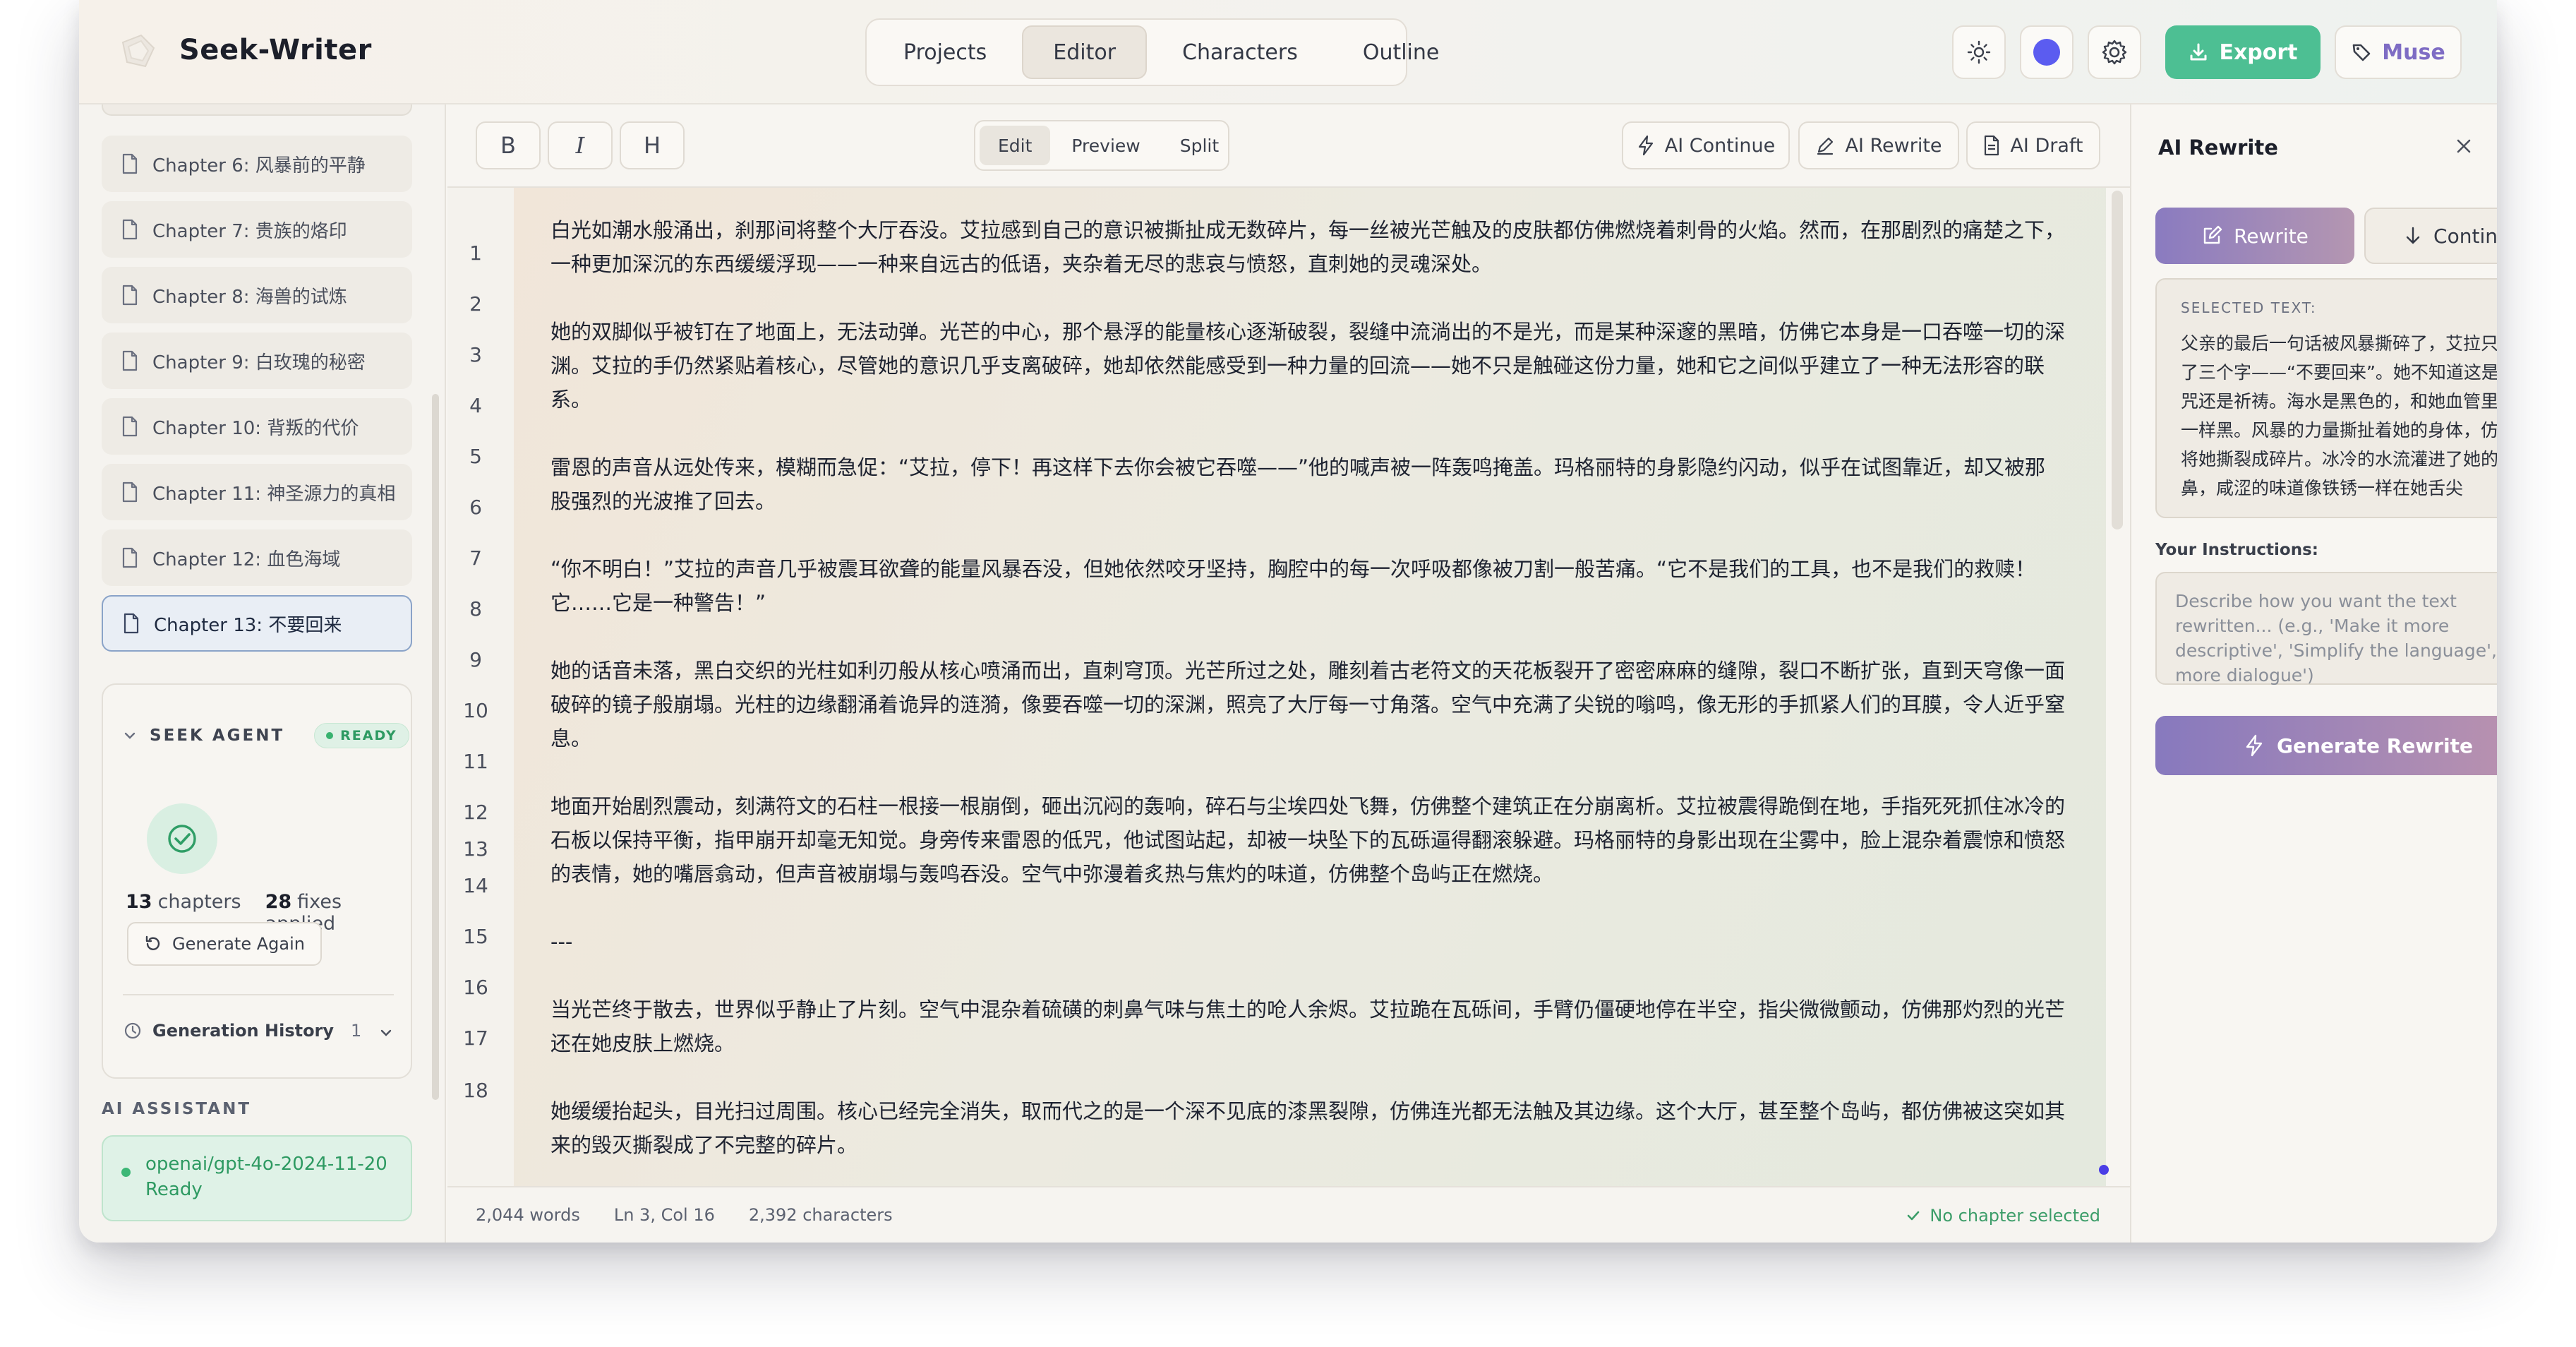 This screenshot has width=2576, height=1347. What do you see at coordinates (249, 231) in the screenshot?
I see `chapter-label: Chapter 7: 贵族的烙印` at bounding box center [249, 231].